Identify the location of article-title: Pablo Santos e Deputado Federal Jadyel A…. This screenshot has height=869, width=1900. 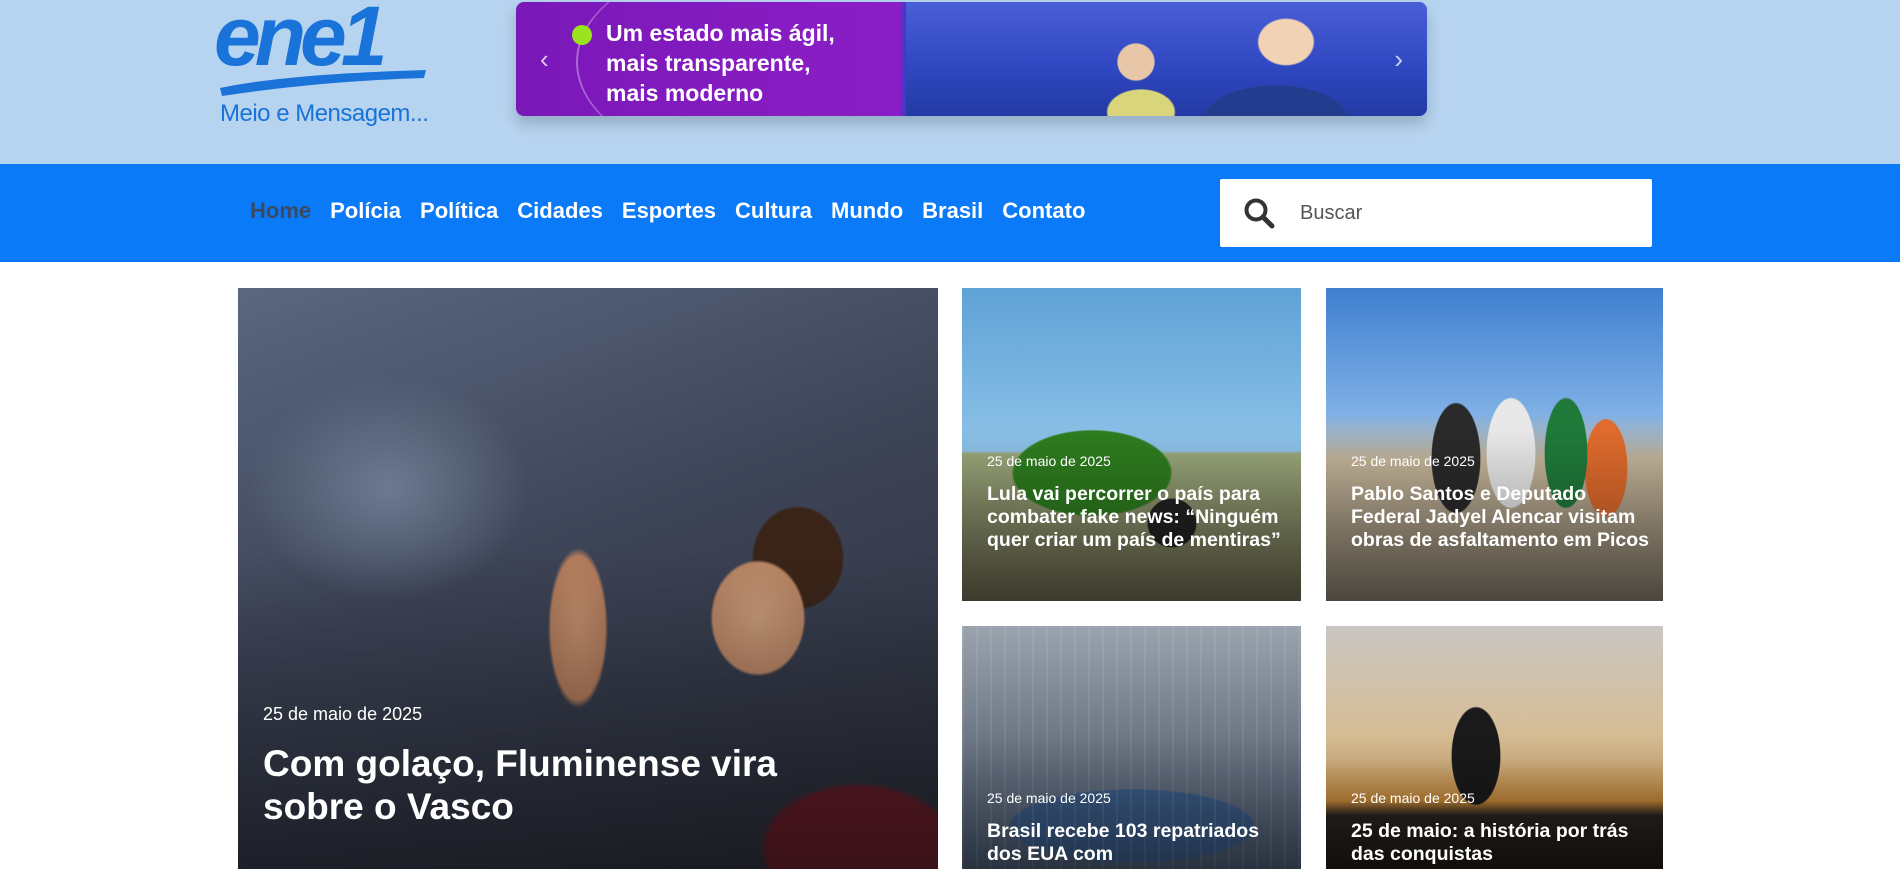
(1501, 517).